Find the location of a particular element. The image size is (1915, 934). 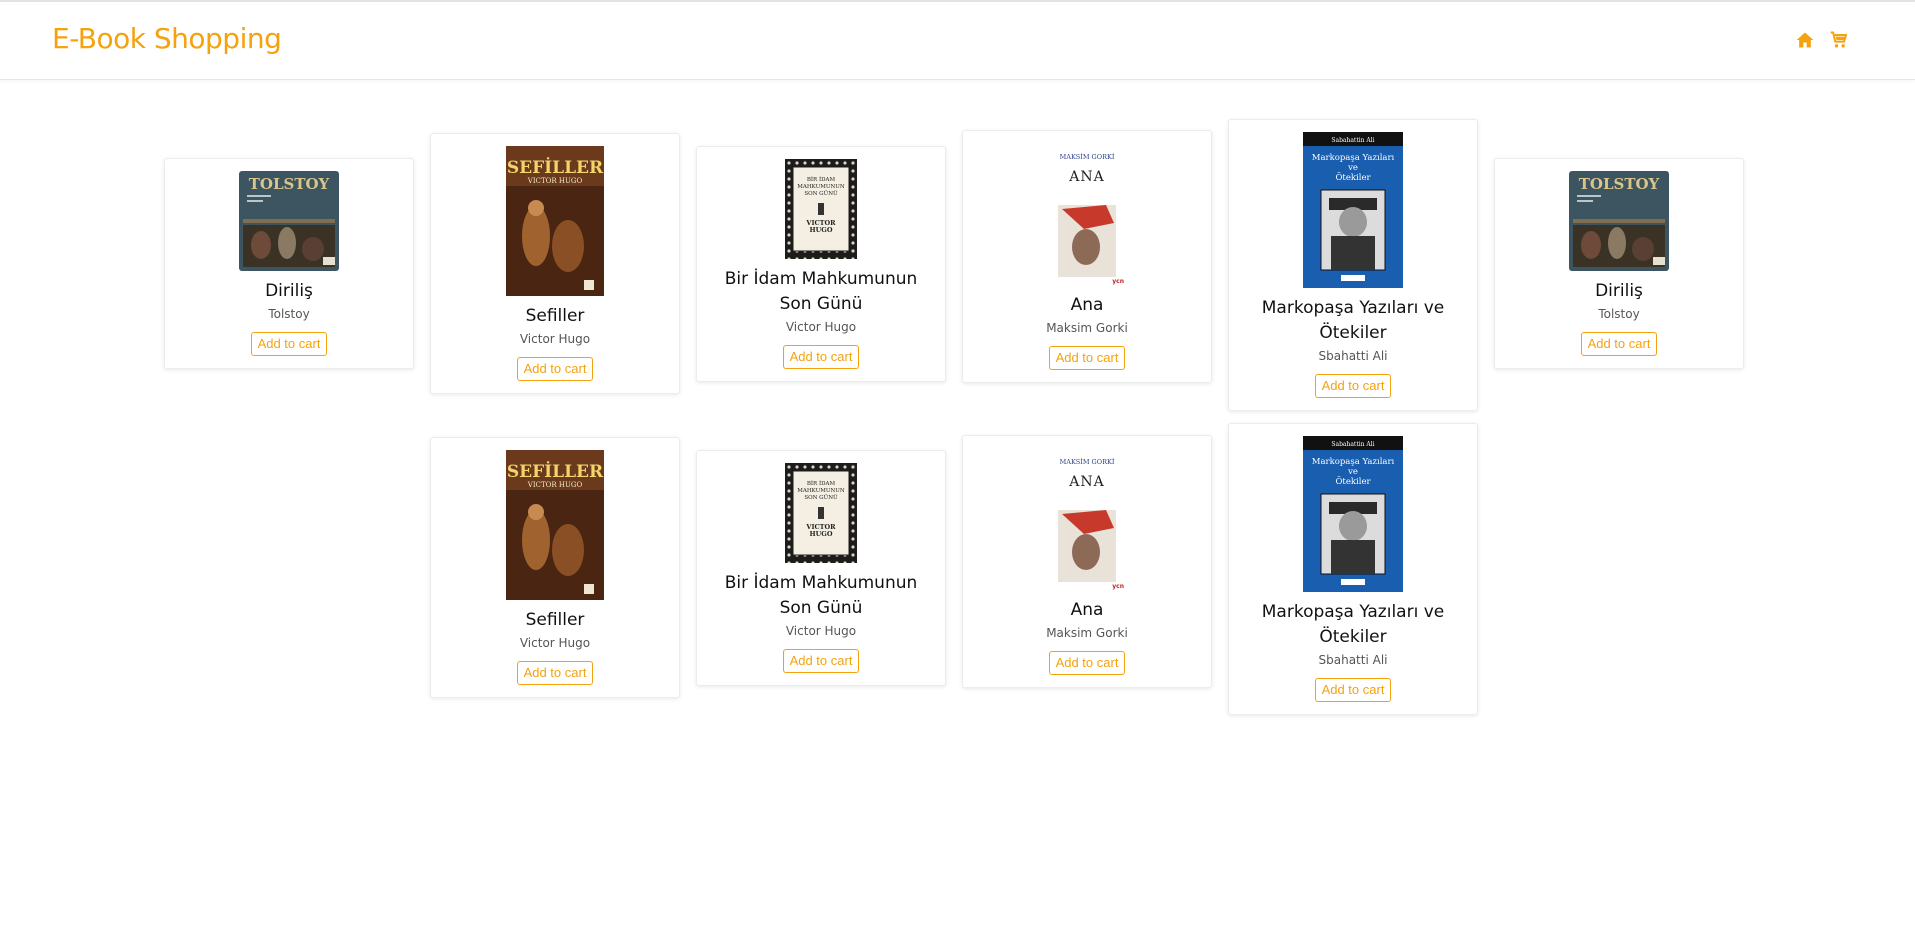

navbar: E-Book Shopping is located at coordinates (957, 41).